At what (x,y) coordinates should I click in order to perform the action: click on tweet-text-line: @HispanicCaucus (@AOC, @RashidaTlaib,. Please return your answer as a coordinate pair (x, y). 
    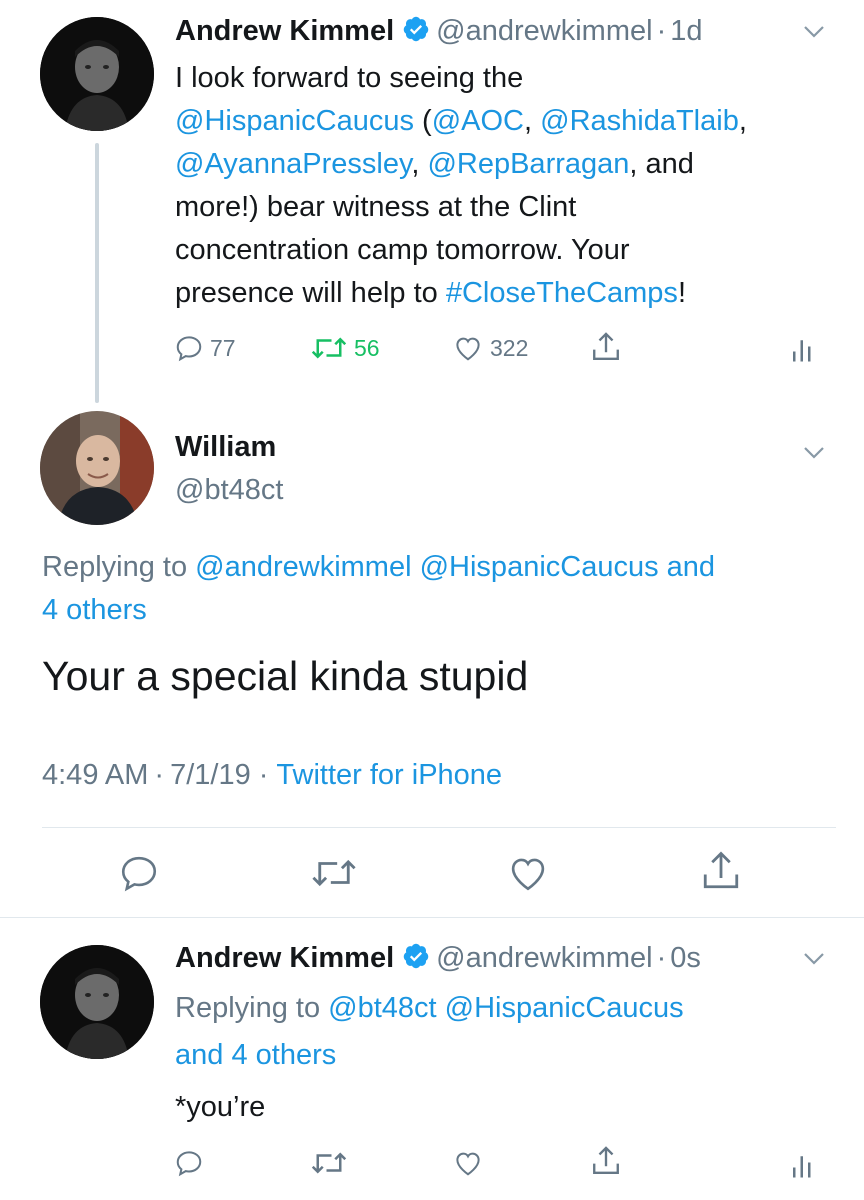
    Looking at the image, I should click on (505, 121).